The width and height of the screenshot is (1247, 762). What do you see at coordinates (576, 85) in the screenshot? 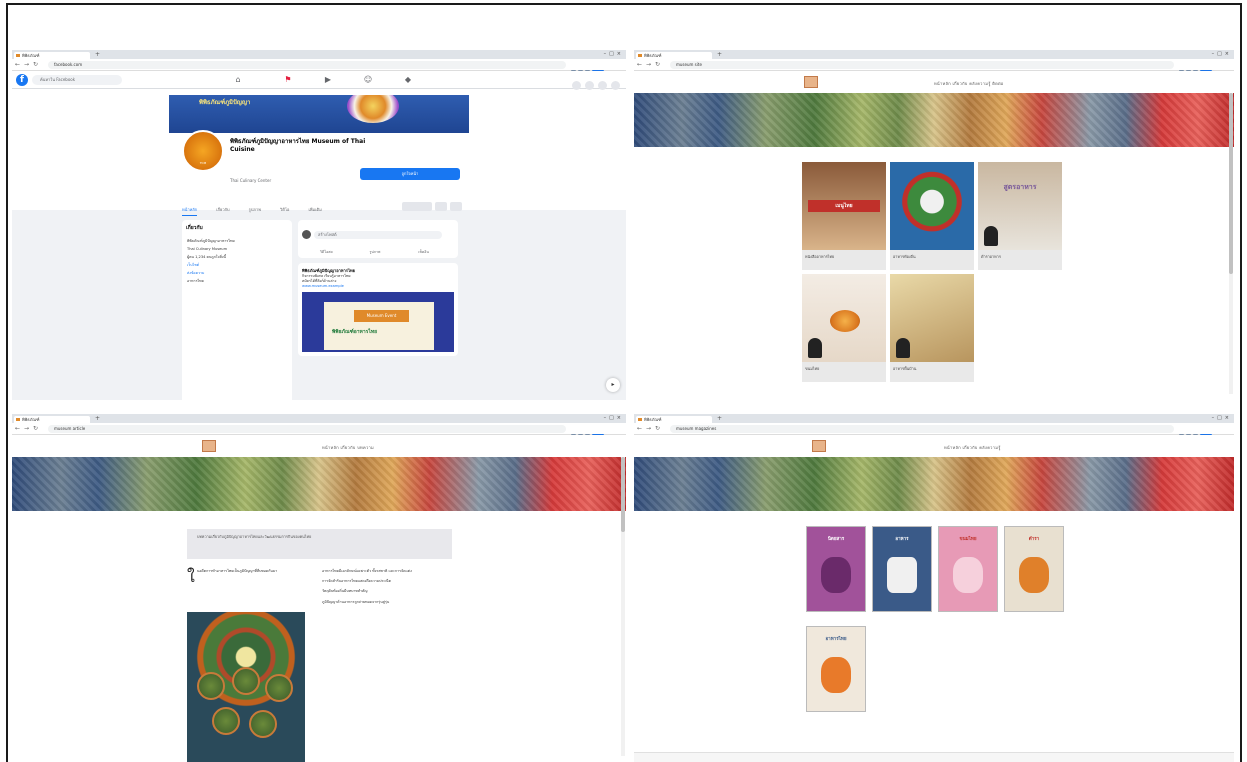
I see `menu-icon` at bounding box center [576, 85].